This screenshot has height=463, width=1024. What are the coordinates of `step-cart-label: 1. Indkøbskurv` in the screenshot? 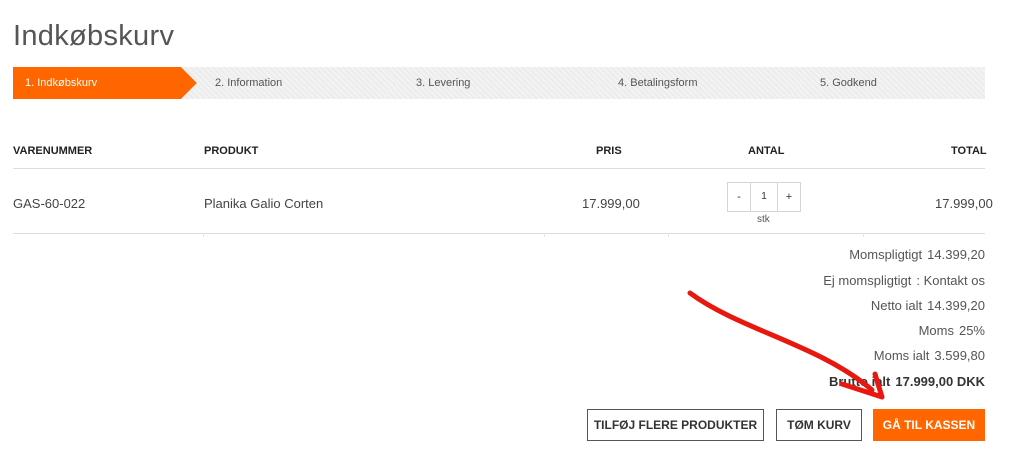 It's located at (61, 83).